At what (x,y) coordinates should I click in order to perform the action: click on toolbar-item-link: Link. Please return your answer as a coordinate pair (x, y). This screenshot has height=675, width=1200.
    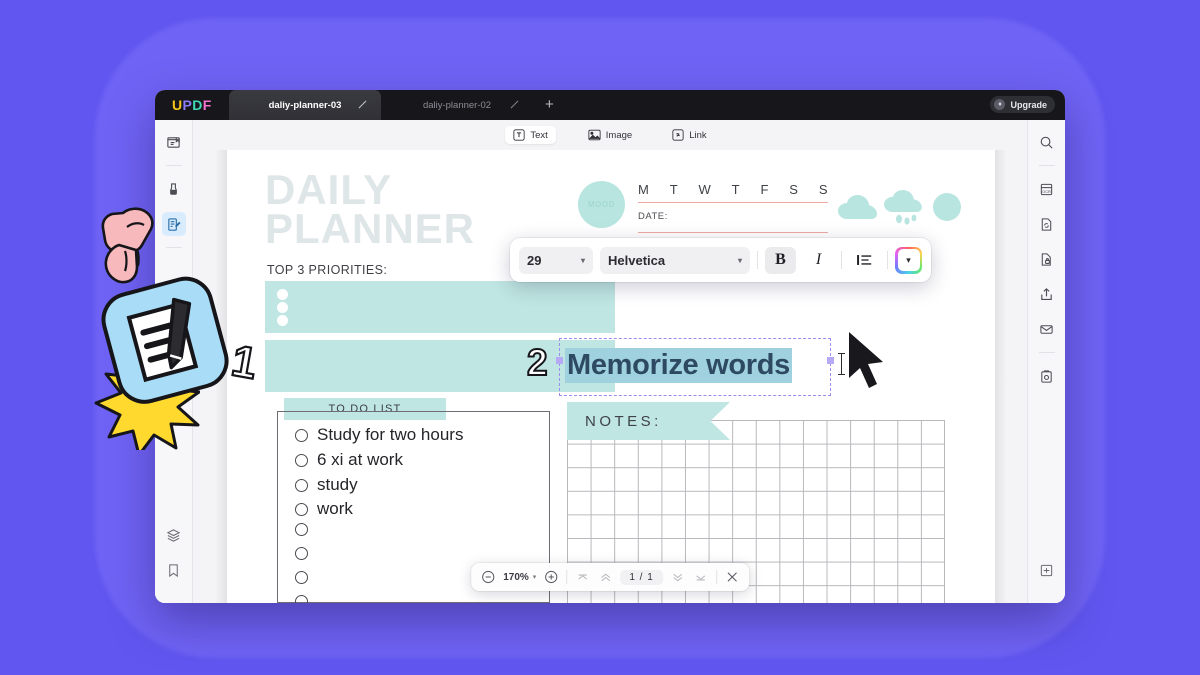
    Looking at the image, I should click on (689, 135).